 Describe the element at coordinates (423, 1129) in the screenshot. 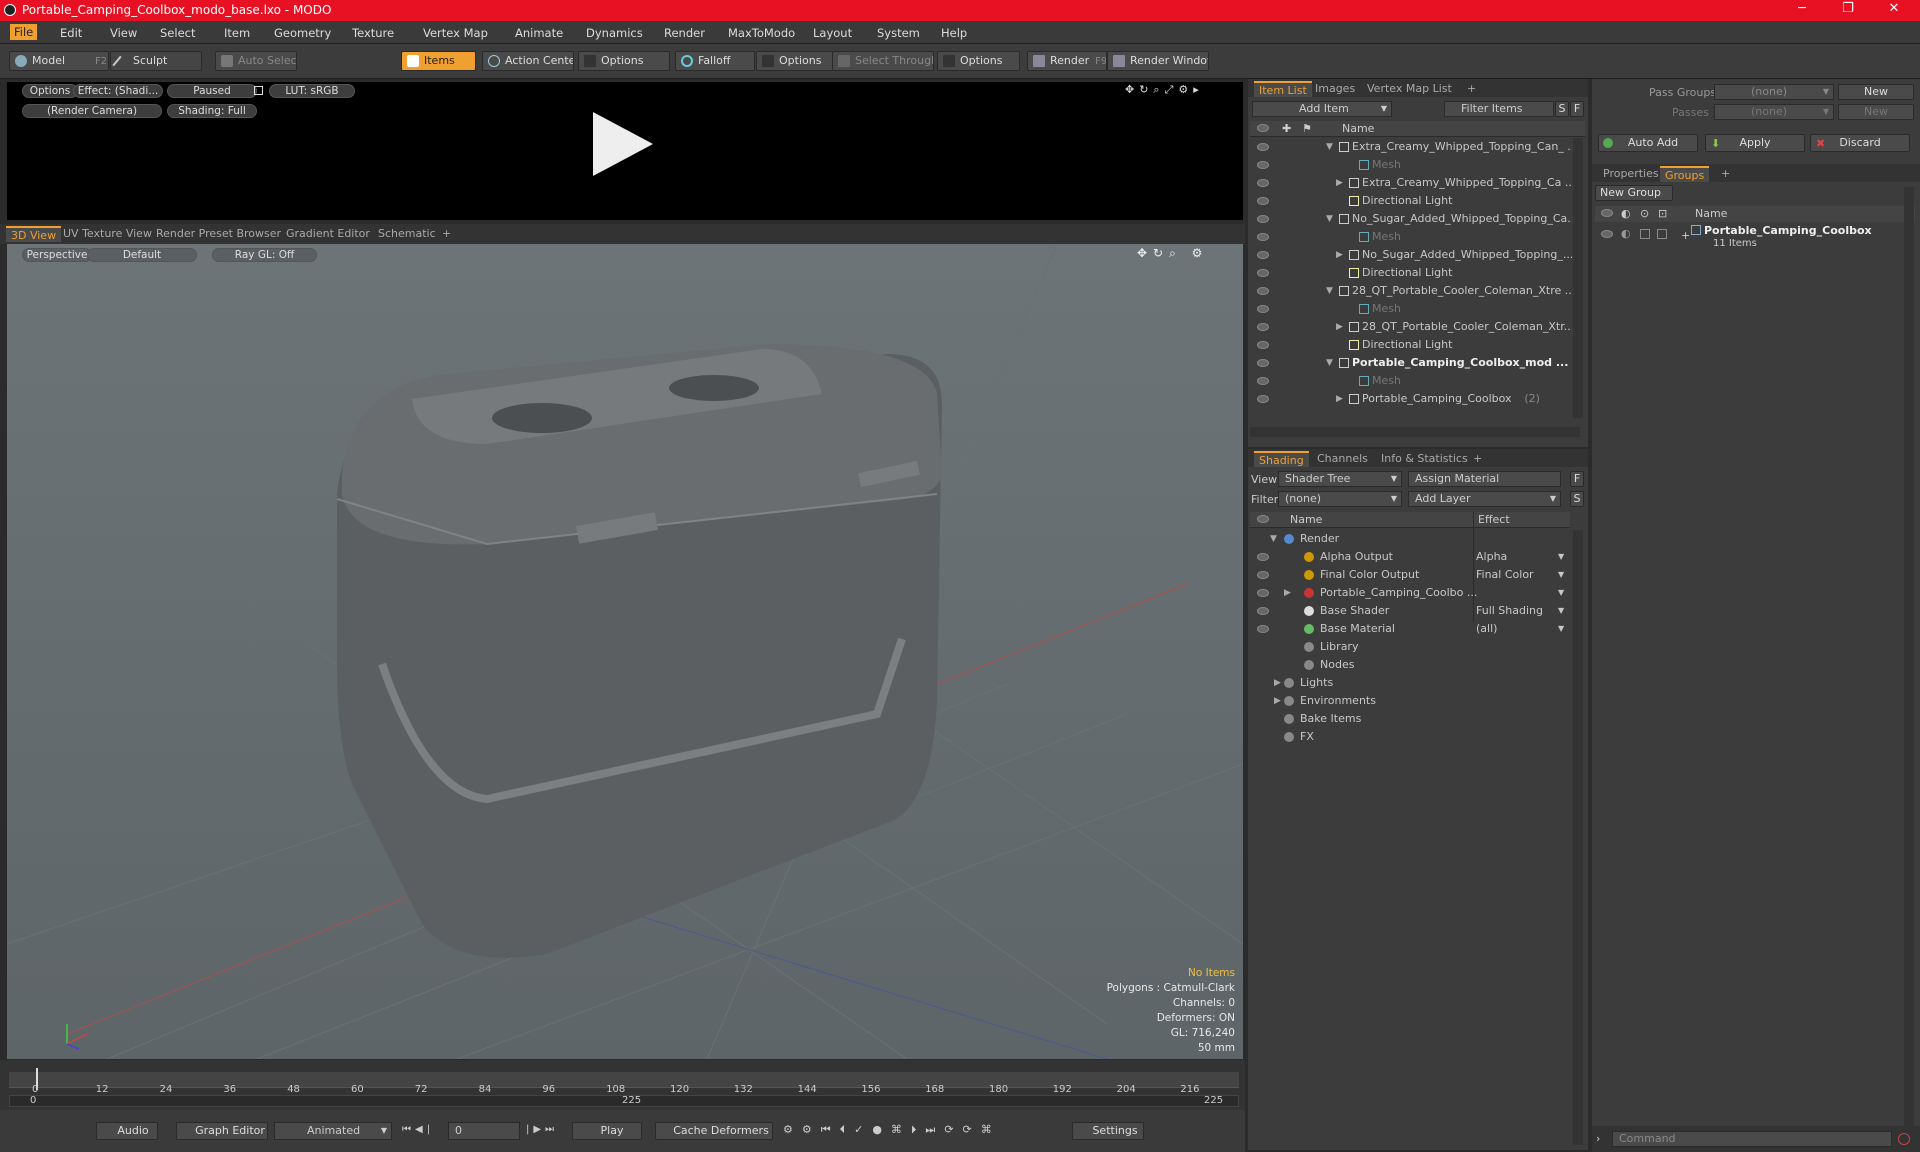

I see `transport-rewind-icons: ⏮◀|` at that location.